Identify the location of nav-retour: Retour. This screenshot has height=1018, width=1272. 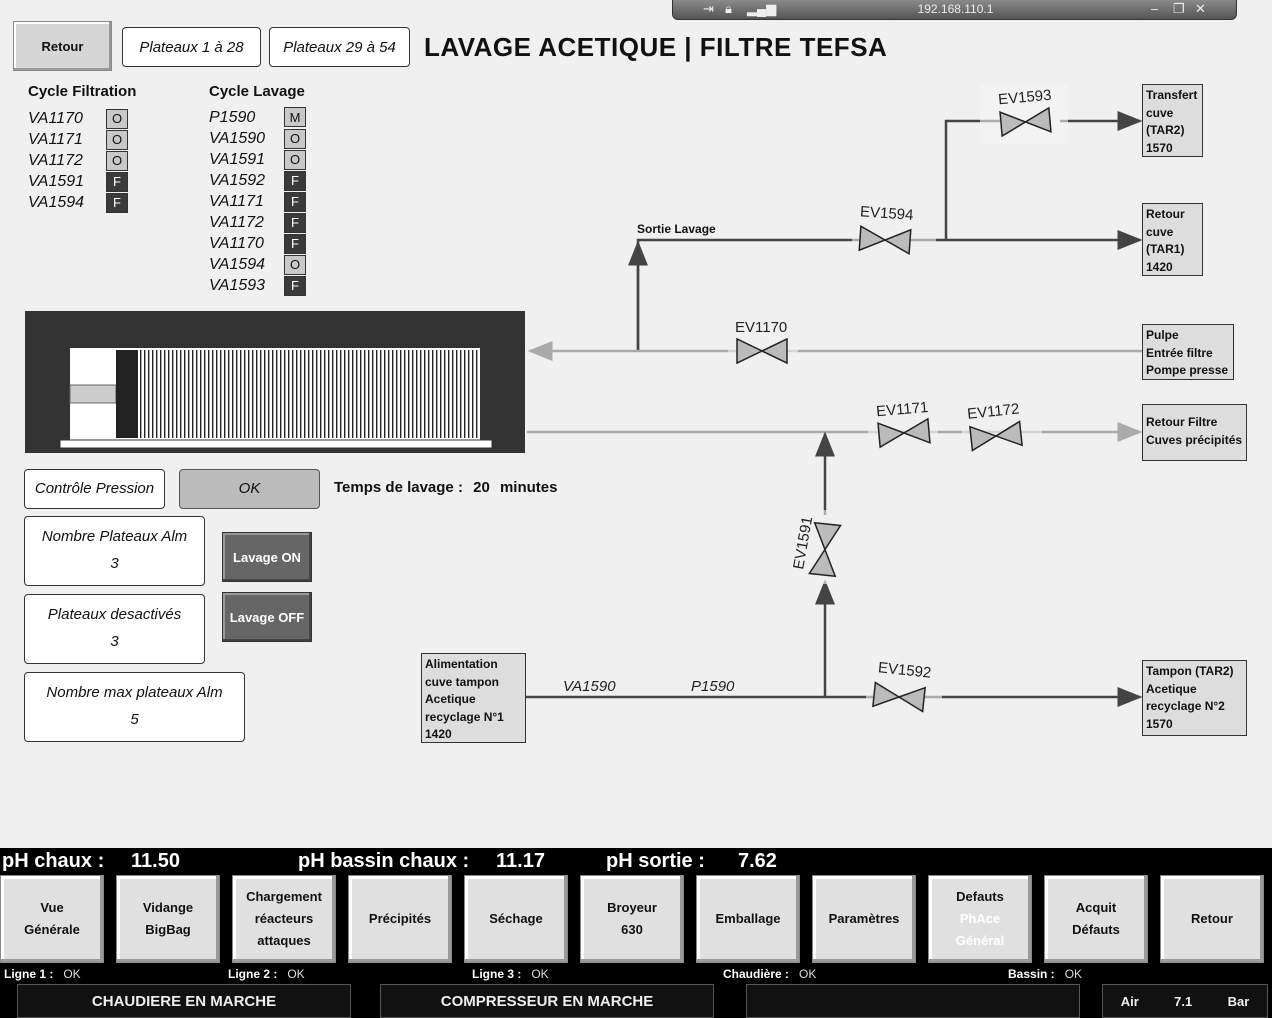
(1212, 919).